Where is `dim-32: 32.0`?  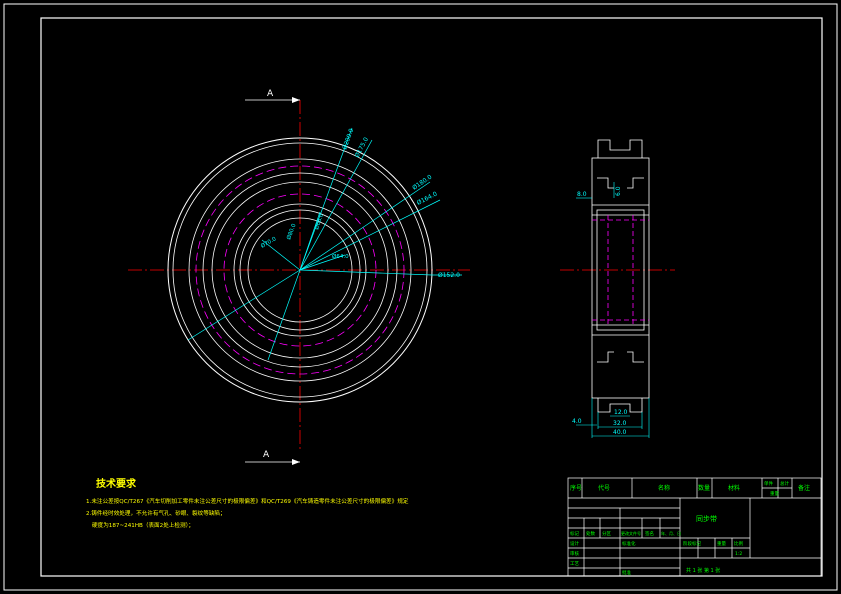 dim-32: 32.0 is located at coordinates (620, 423).